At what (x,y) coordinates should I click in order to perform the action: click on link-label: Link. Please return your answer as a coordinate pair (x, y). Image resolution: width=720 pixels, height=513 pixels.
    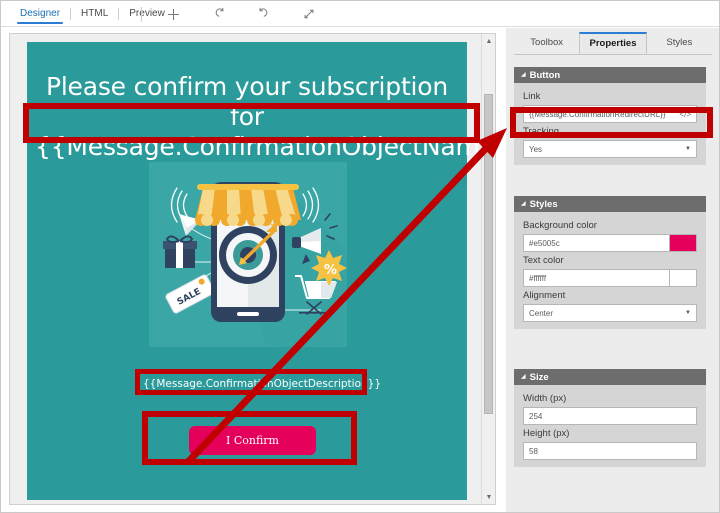
    Looking at the image, I should click on (532, 96).